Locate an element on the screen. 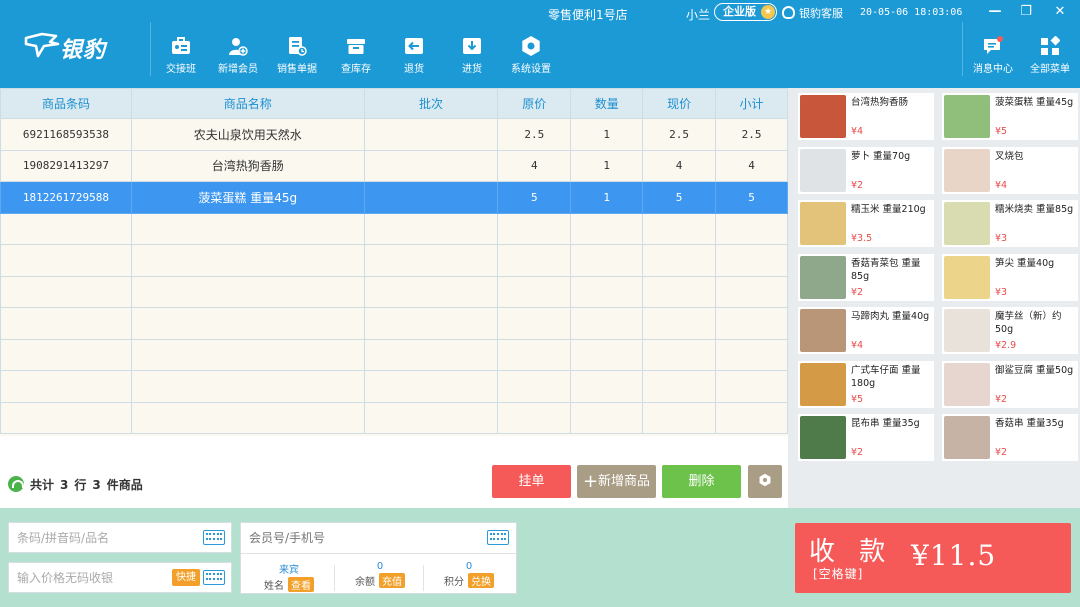 The height and width of the screenshot is (607, 1080). minimize-icon: — is located at coordinates (995, 12).